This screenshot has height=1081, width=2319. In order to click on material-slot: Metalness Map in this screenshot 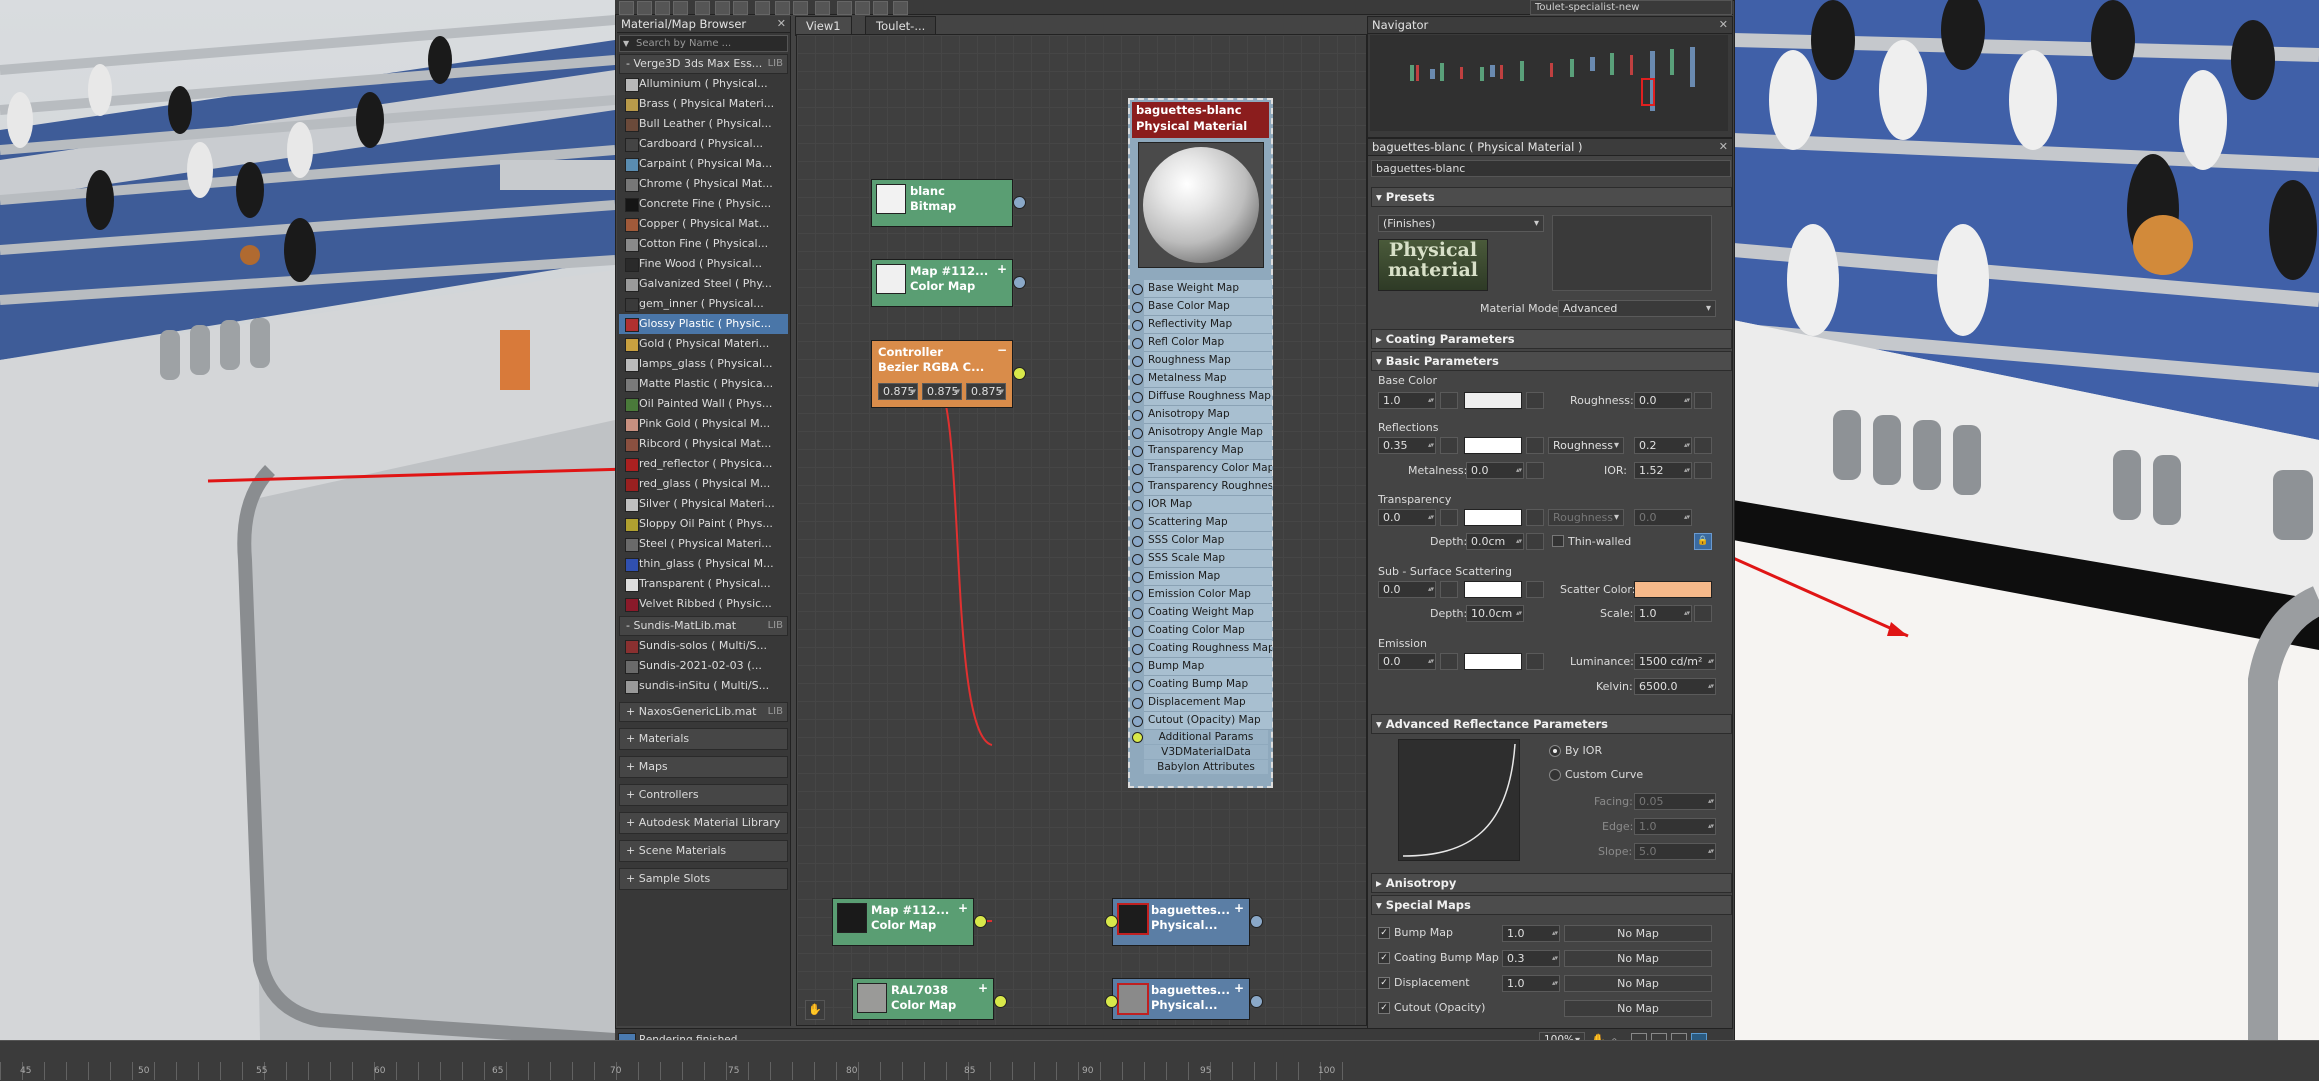, I will do `click(1208, 379)`.